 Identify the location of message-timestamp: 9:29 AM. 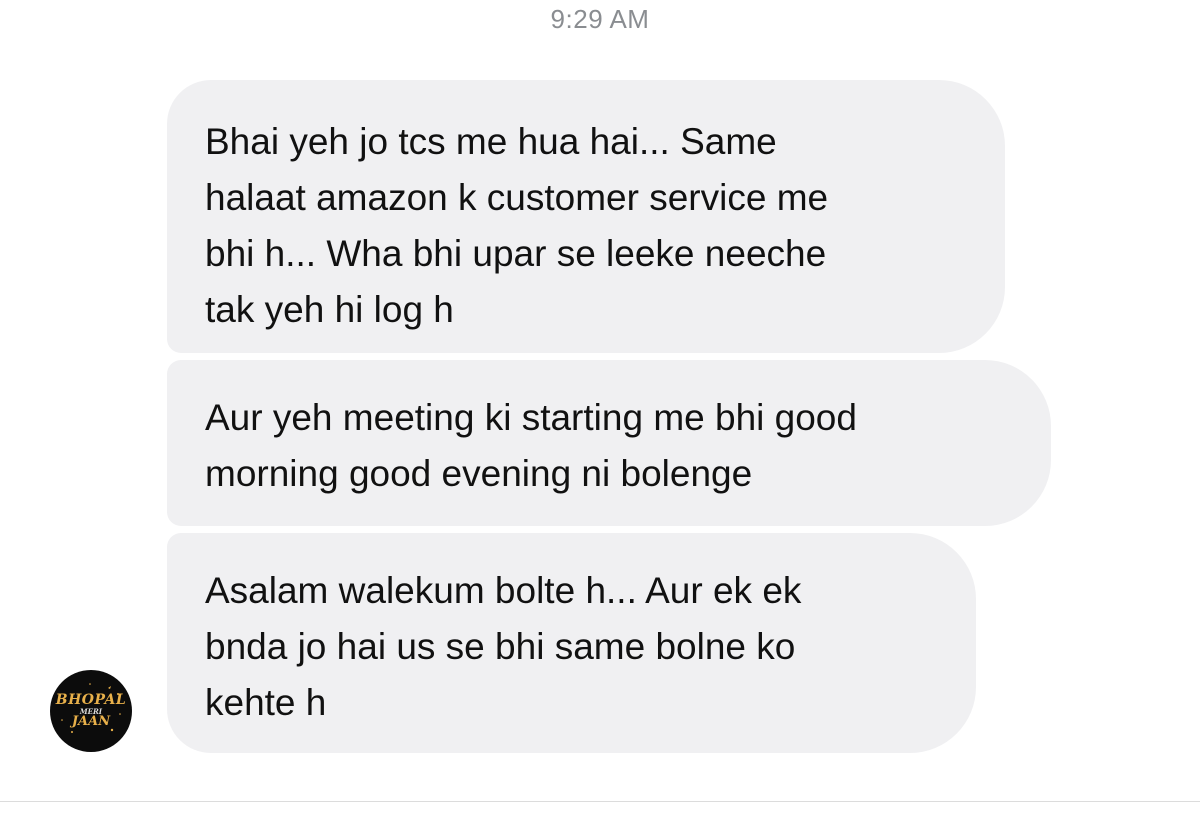
(600, 19).